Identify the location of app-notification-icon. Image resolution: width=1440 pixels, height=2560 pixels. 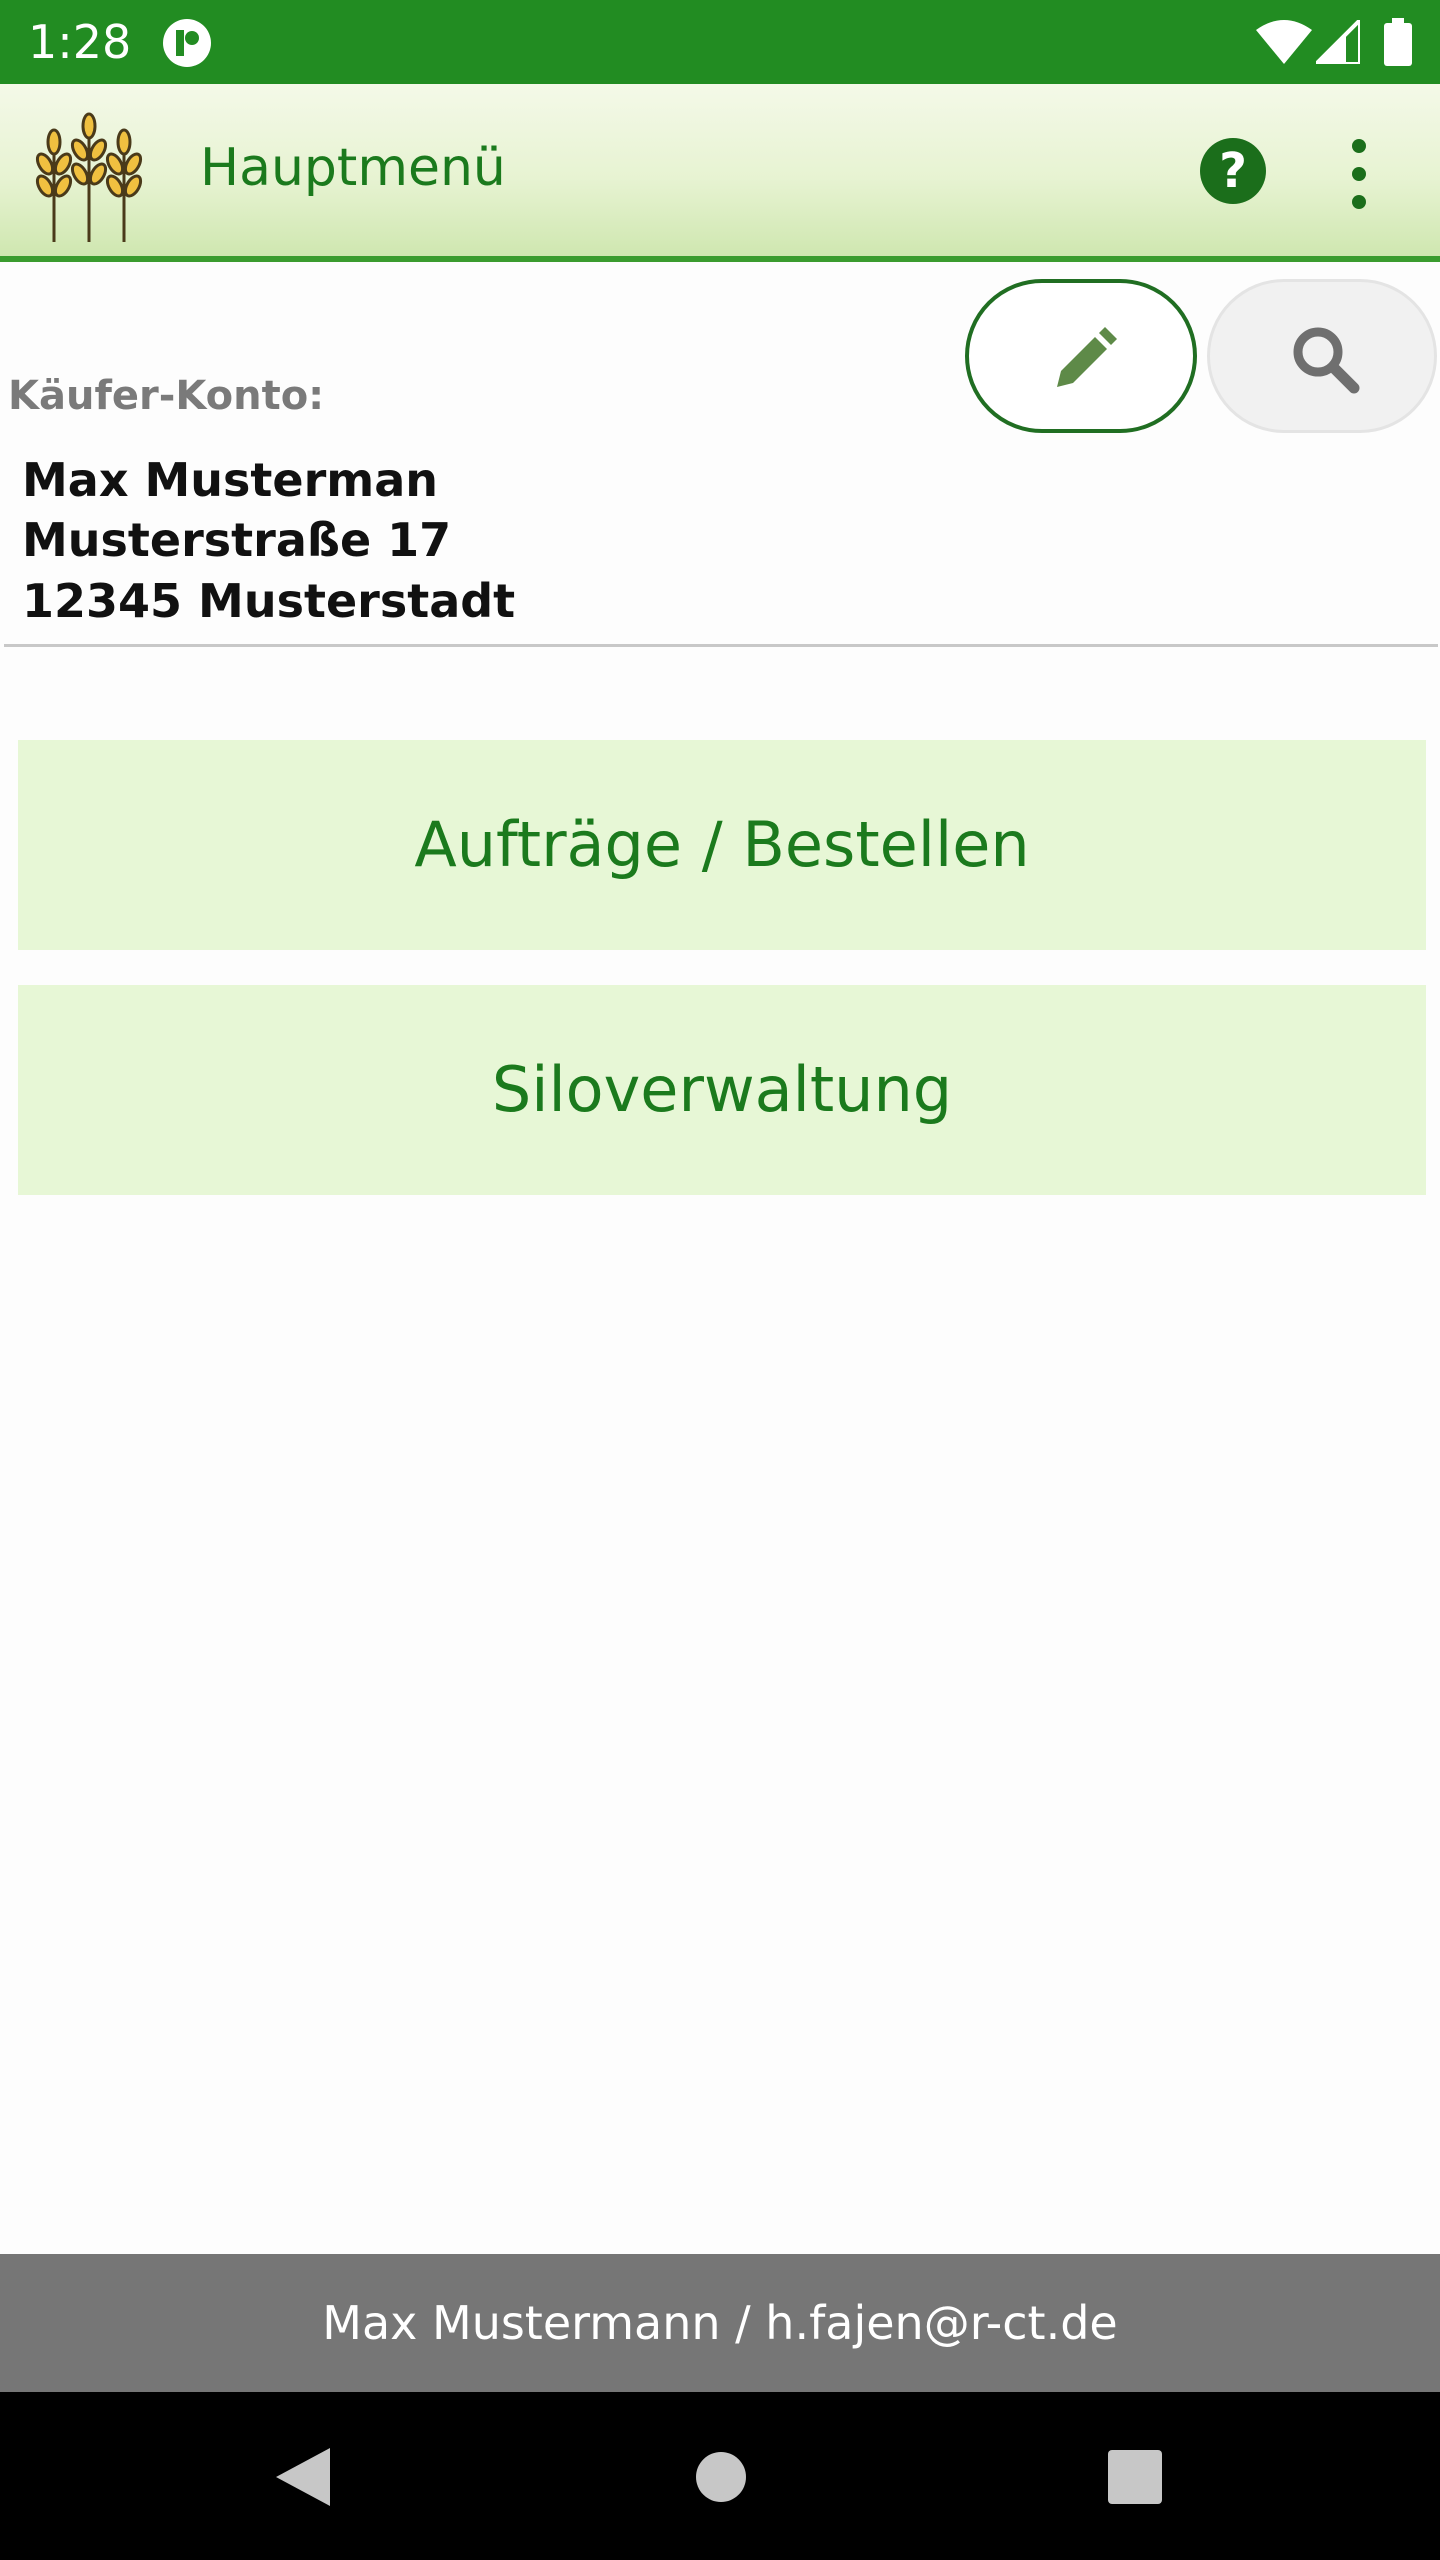
(187, 43).